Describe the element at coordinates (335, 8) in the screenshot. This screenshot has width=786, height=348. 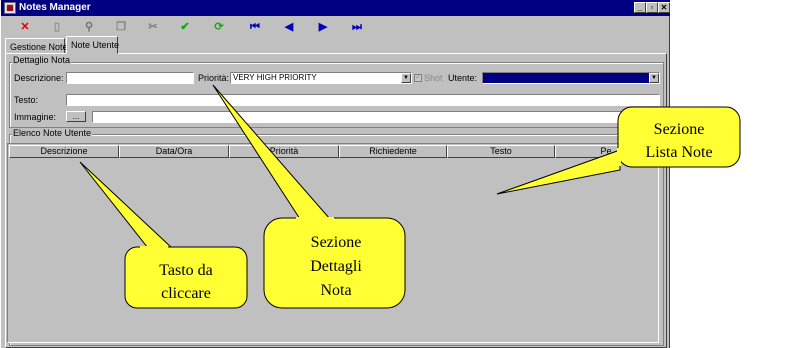
I see `title-bar: ▦ Notes Manager _ ▫ ✕` at that location.